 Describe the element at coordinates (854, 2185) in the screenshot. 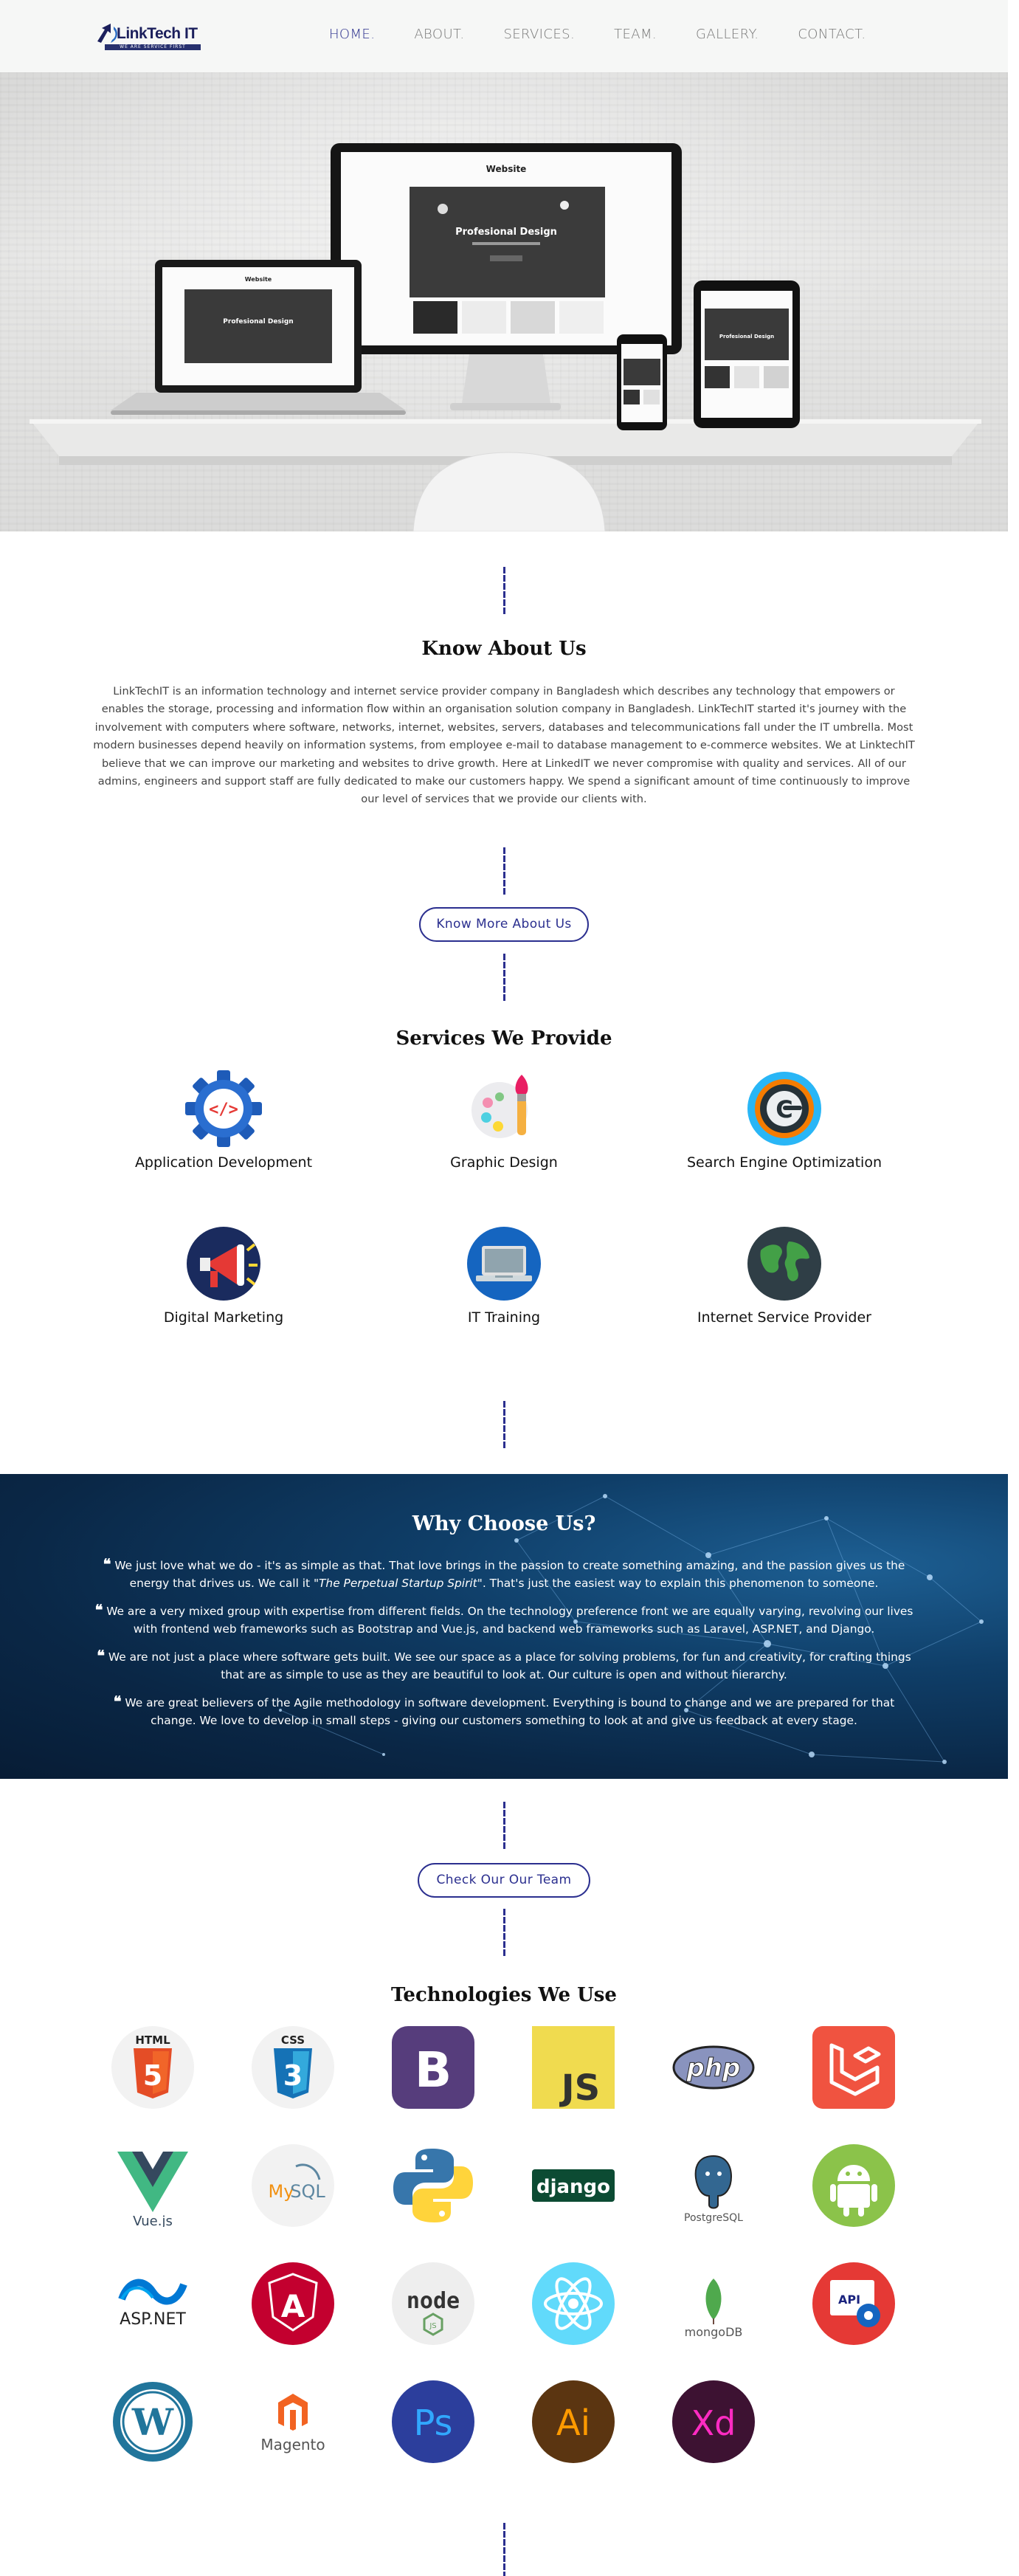

I see `android-icon` at that location.